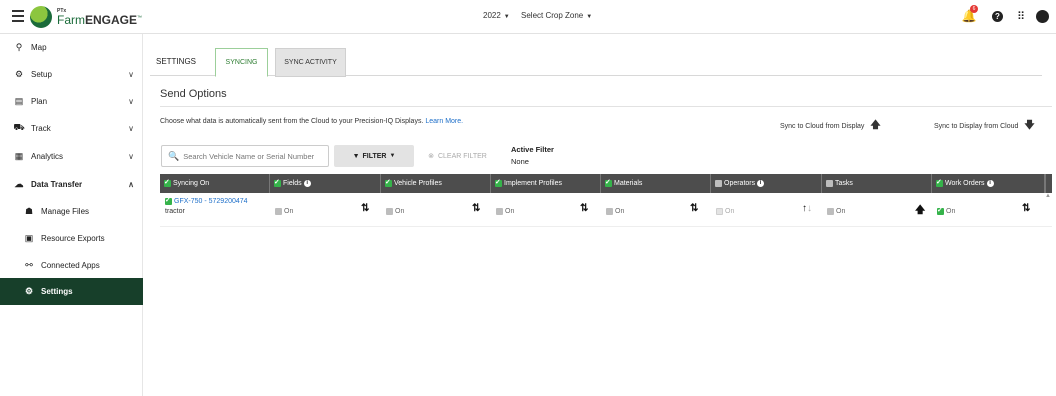 The height and width of the screenshot is (396, 1056). What do you see at coordinates (836, 211) in the screenshot?
I see `tasks-toggle: On` at bounding box center [836, 211].